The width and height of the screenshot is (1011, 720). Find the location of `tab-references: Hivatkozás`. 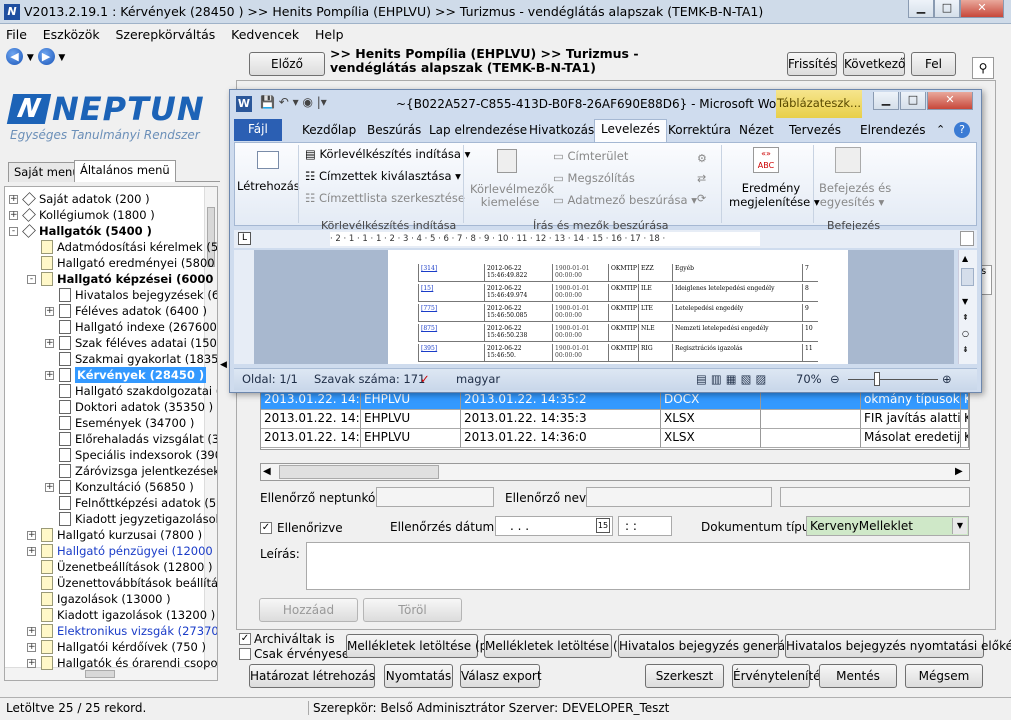

tab-references: Hivatkozás is located at coordinates (561, 130).